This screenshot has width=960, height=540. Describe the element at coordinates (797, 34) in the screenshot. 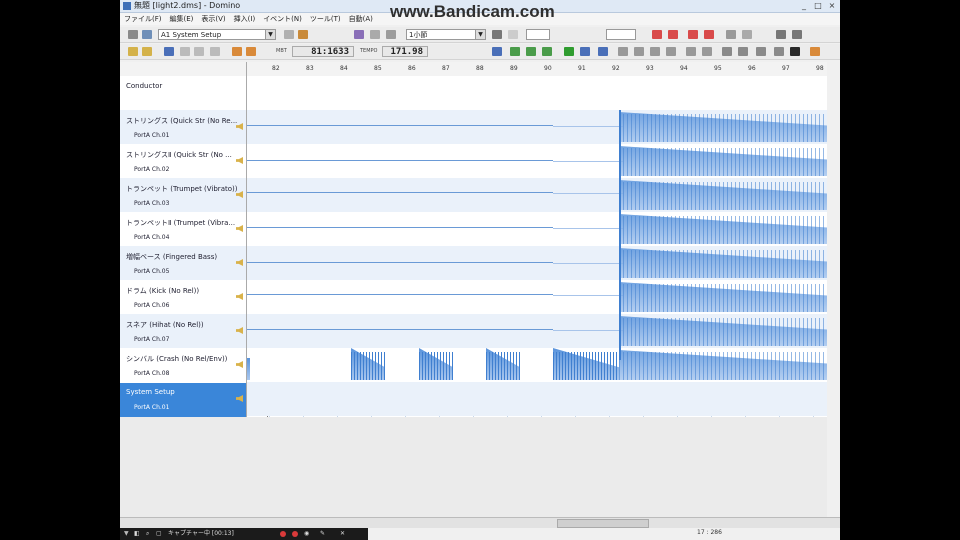

I see `redo-icon` at that location.